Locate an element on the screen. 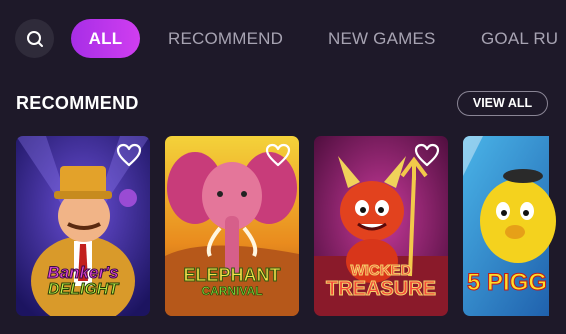 Image resolution: width=566 pixels, height=334 pixels. search-button is located at coordinates (34, 38).